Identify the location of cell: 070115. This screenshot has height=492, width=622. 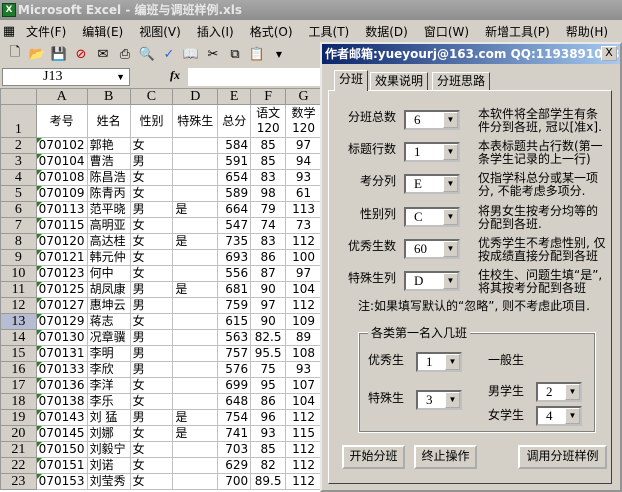
(61, 225).